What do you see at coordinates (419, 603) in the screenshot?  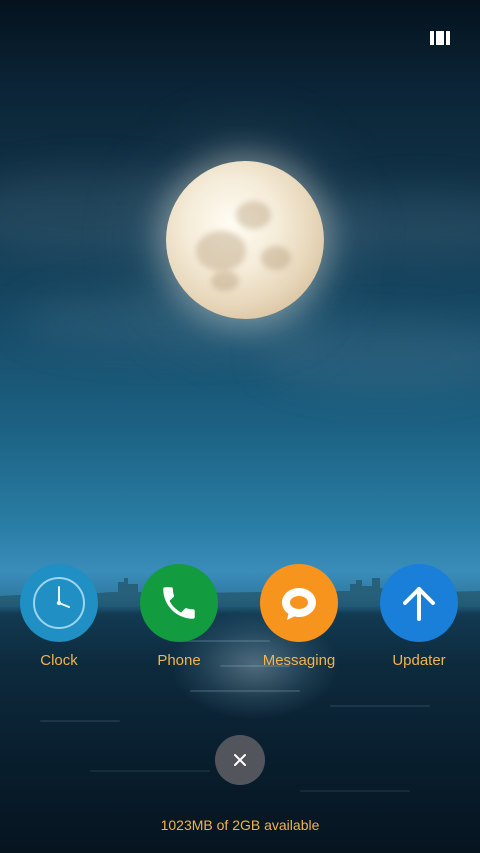 I see `arrow-up-icon` at bounding box center [419, 603].